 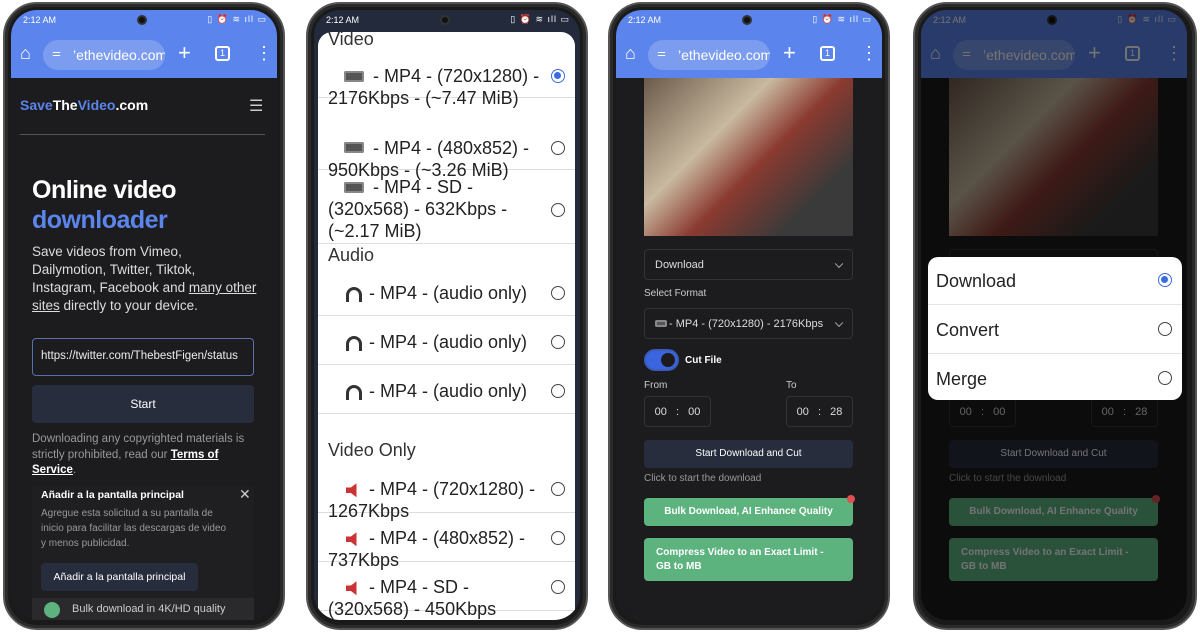 I want to click on from-time-input: 00, so click(x=677, y=411).